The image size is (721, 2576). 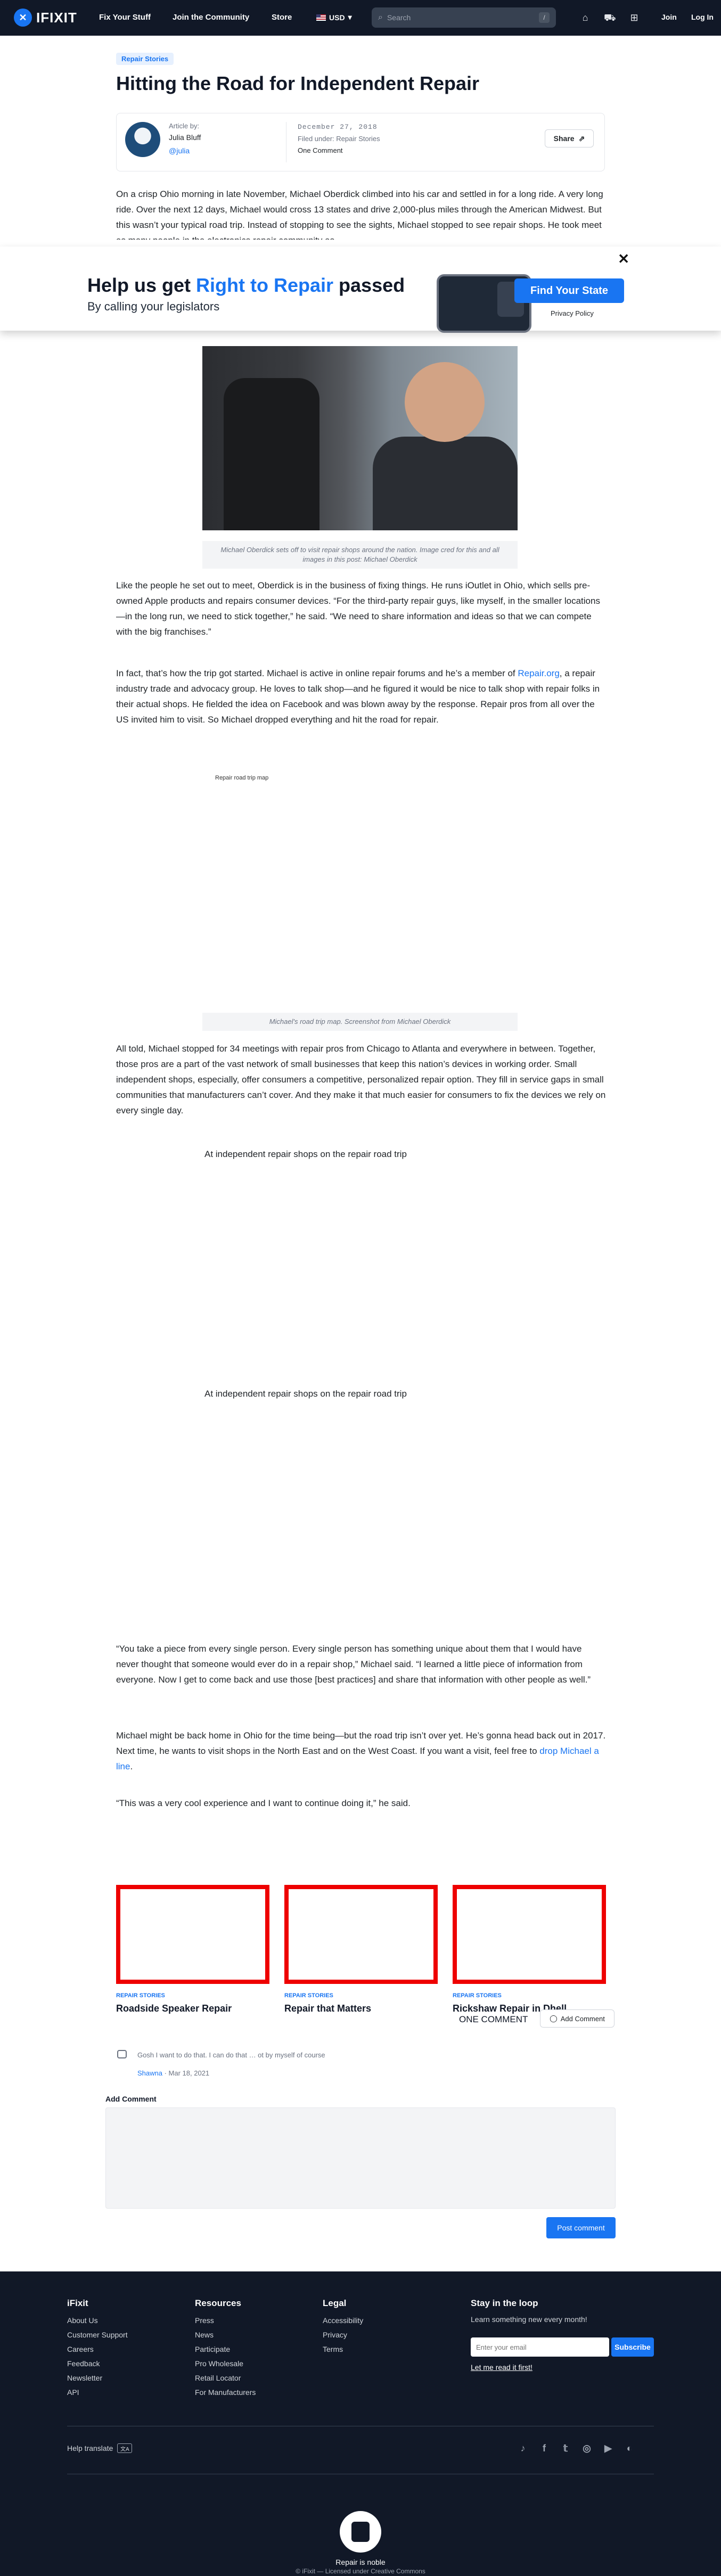 What do you see at coordinates (566, 2448) in the screenshot?
I see `twitter-icon: 𝕥` at bounding box center [566, 2448].